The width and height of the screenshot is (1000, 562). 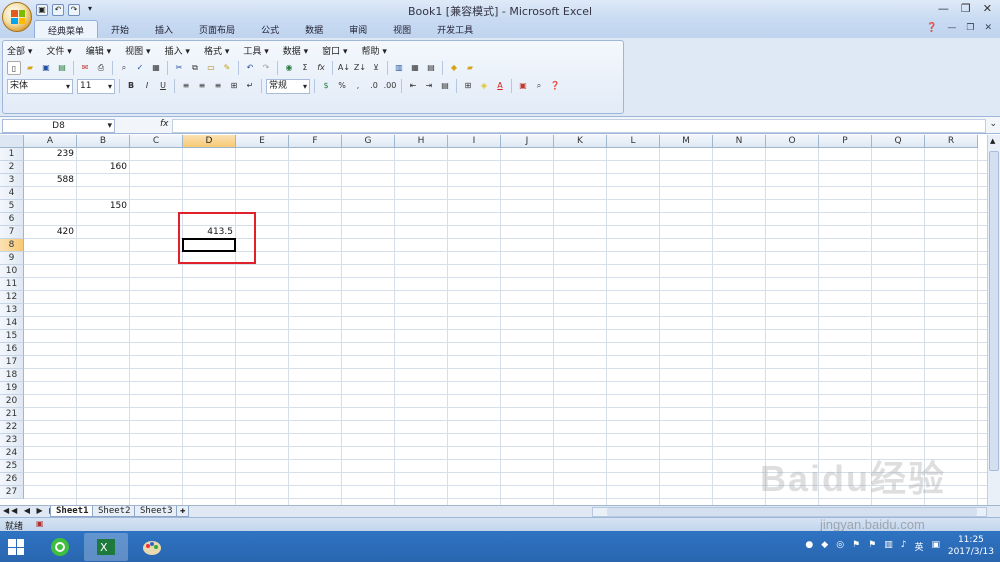 I want to click on minimize-button: —, so click(x=943, y=8).